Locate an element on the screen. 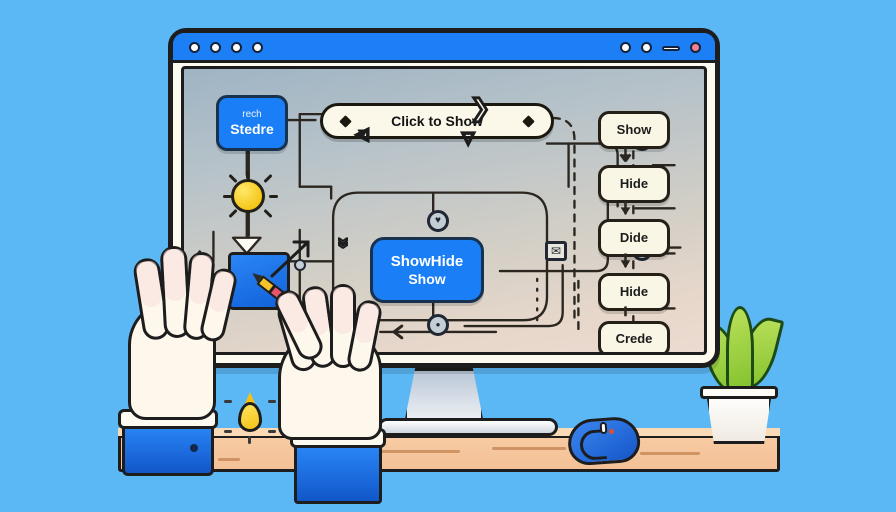 This screenshot has width=896, height=512. triangle-down-icon: ▽ is located at coordinates (468, 139).